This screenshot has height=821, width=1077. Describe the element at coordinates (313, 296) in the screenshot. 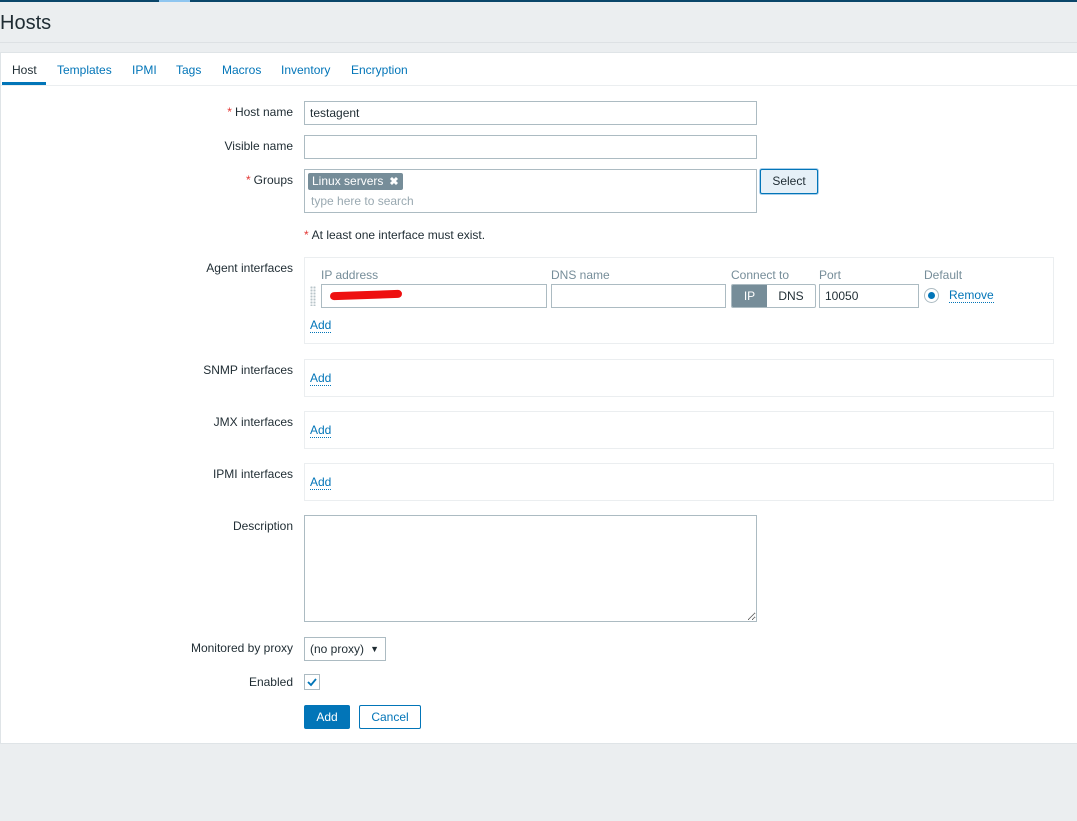

I see `drag-handle-icon` at that location.